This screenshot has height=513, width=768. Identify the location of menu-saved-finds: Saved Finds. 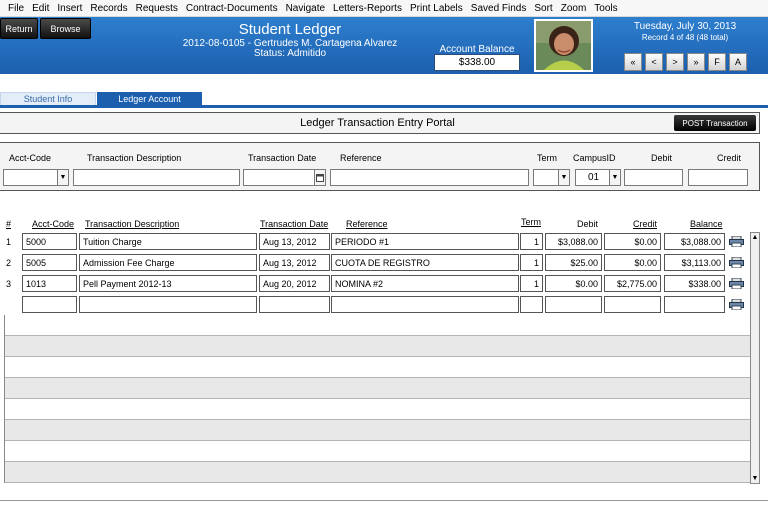
(499, 8).